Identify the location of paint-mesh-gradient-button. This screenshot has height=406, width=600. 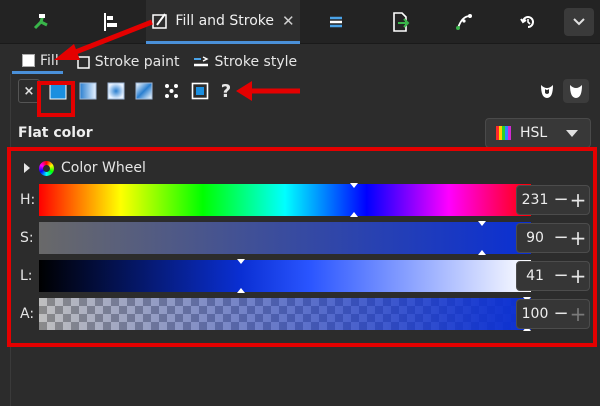
(144, 91).